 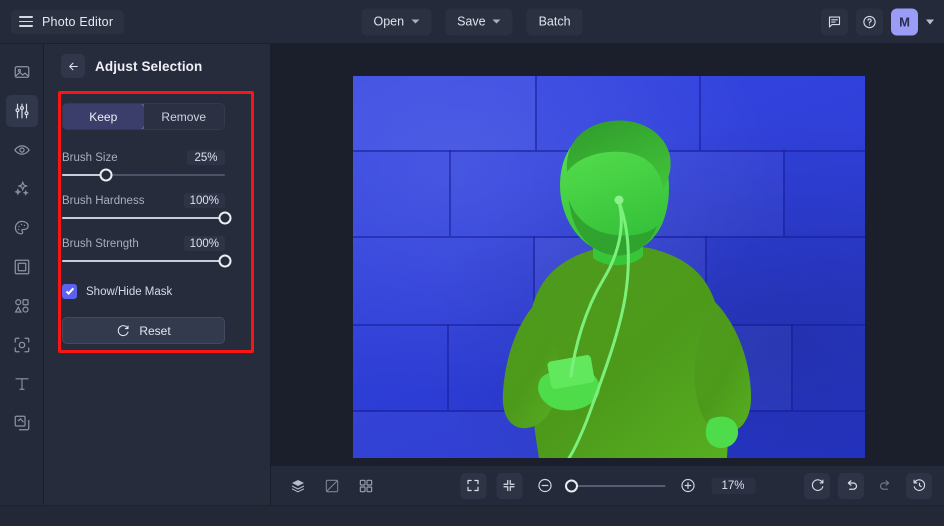 I want to click on show-hide-mask-label: Show/Hide Mask, so click(x=129, y=291).